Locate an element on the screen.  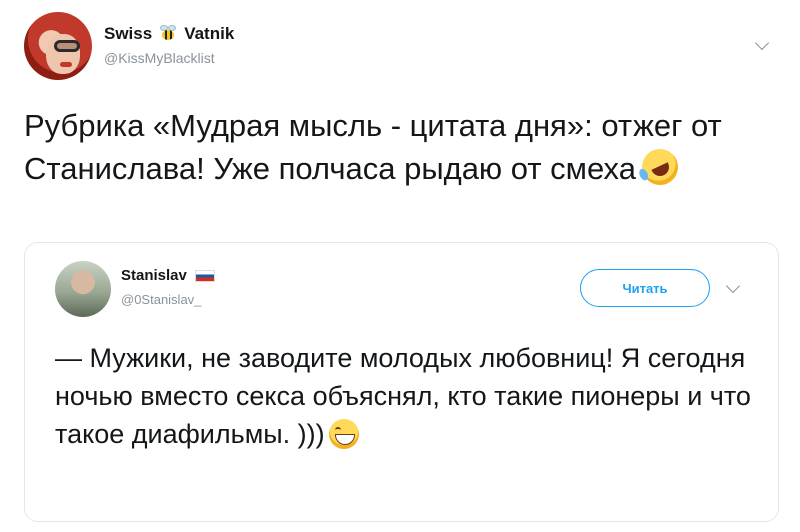
quoted-name-row: Stanislav is located at coordinates (168, 275).